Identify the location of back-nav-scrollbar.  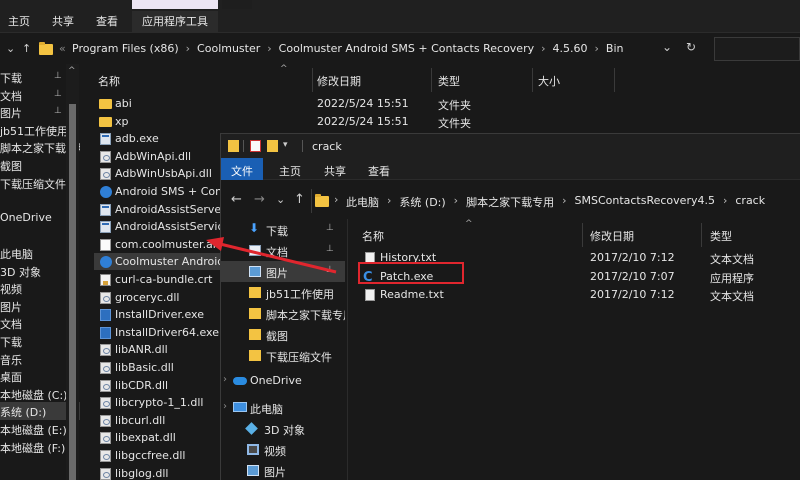
(72, 272).